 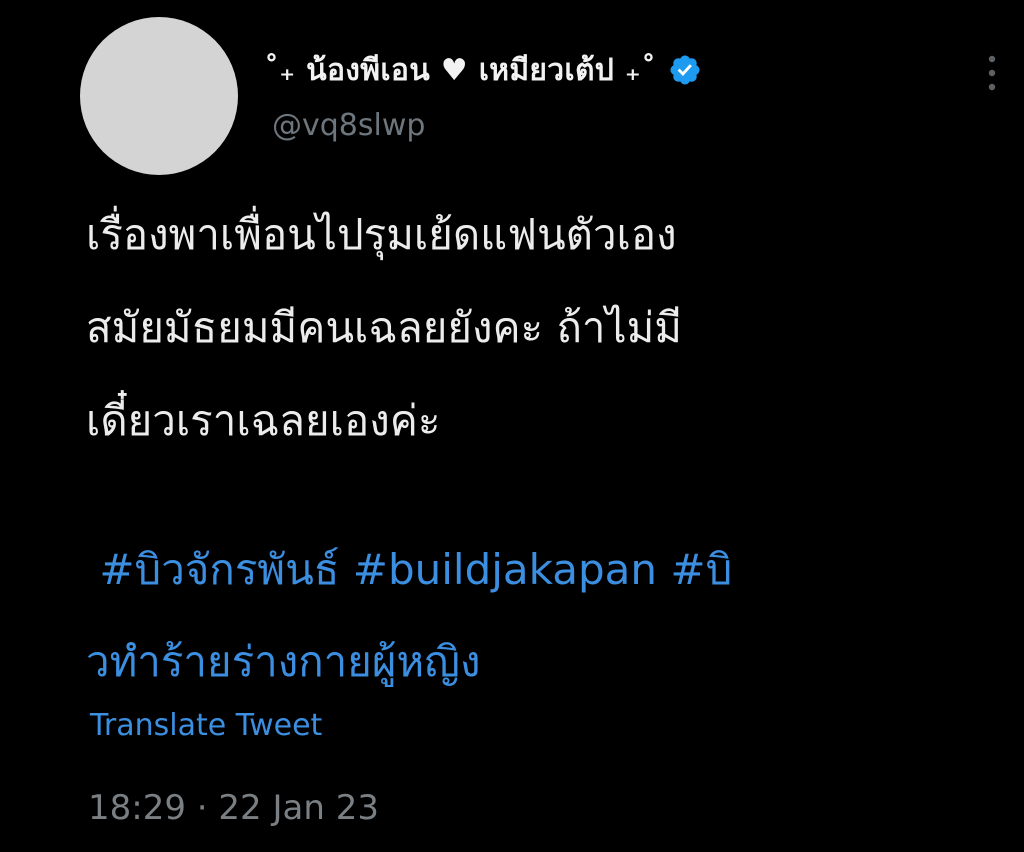 What do you see at coordinates (685, 70) in the screenshot?
I see `verified-badge-icon` at bounding box center [685, 70].